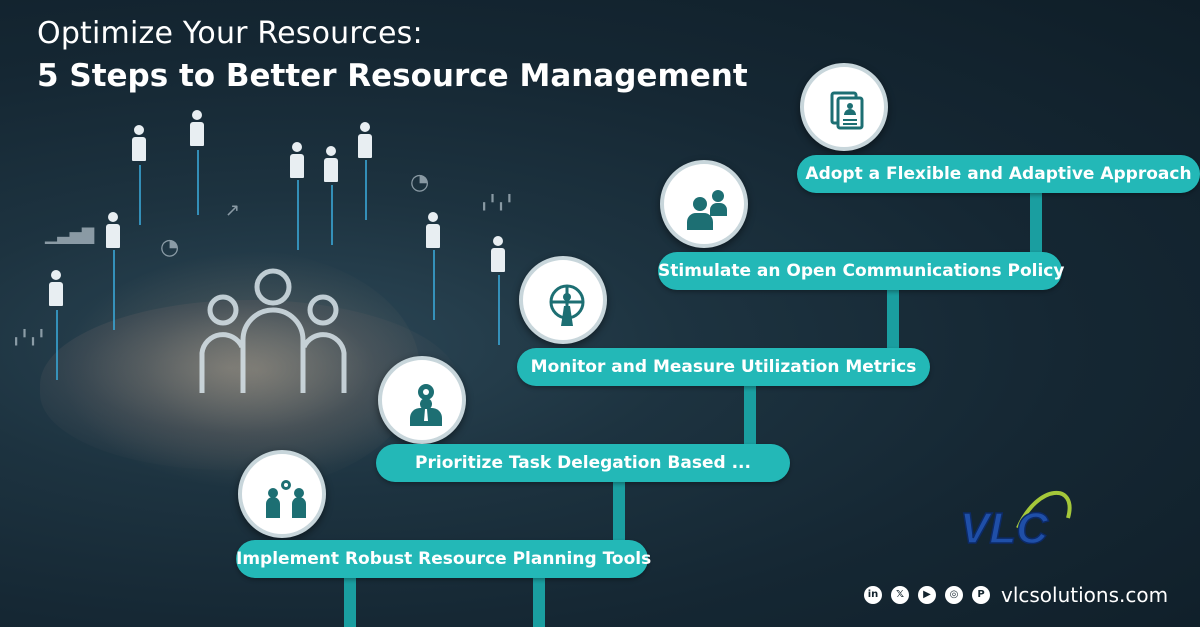 This screenshot has height=627, width=1200. What do you see at coordinates (1084, 595) in the screenshot?
I see `website-link: vlcsolutions.com` at bounding box center [1084, 595].